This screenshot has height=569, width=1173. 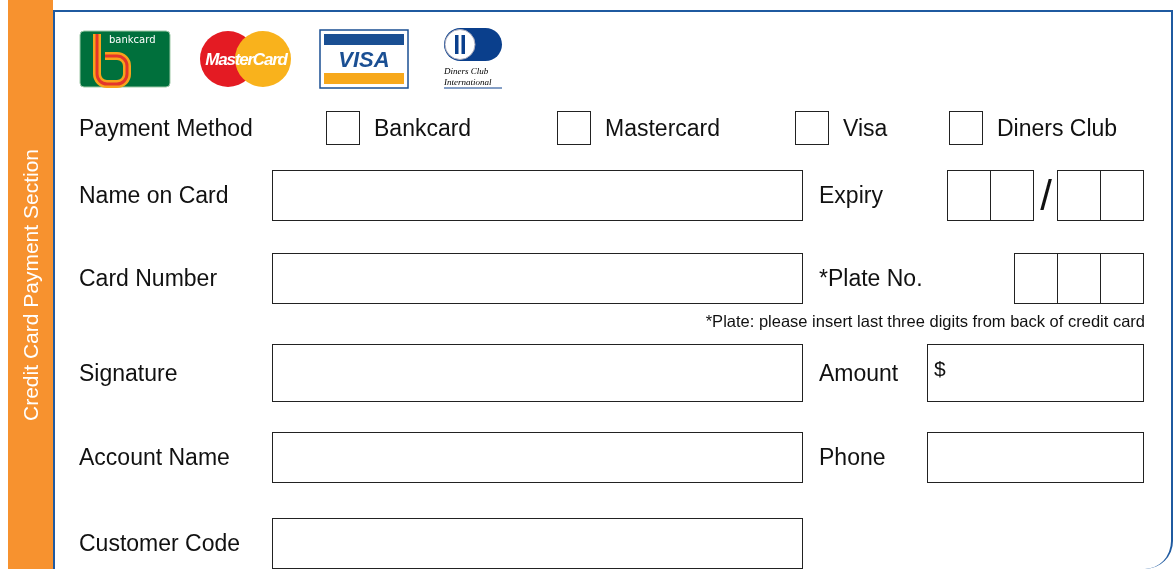 I want to click on visa-logo: VISA, so click(x=364, y=59).